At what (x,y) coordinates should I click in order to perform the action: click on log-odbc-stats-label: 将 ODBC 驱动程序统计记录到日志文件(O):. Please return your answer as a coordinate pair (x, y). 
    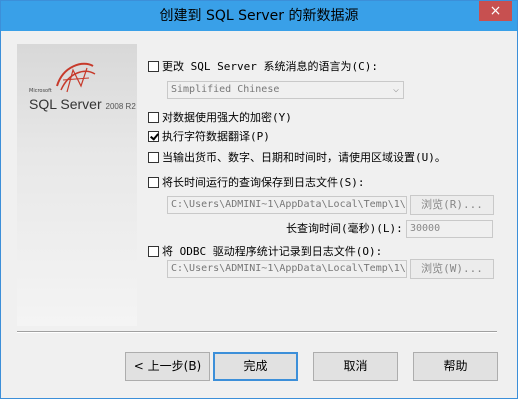
    Looking at the image, I should click on (272, 251).